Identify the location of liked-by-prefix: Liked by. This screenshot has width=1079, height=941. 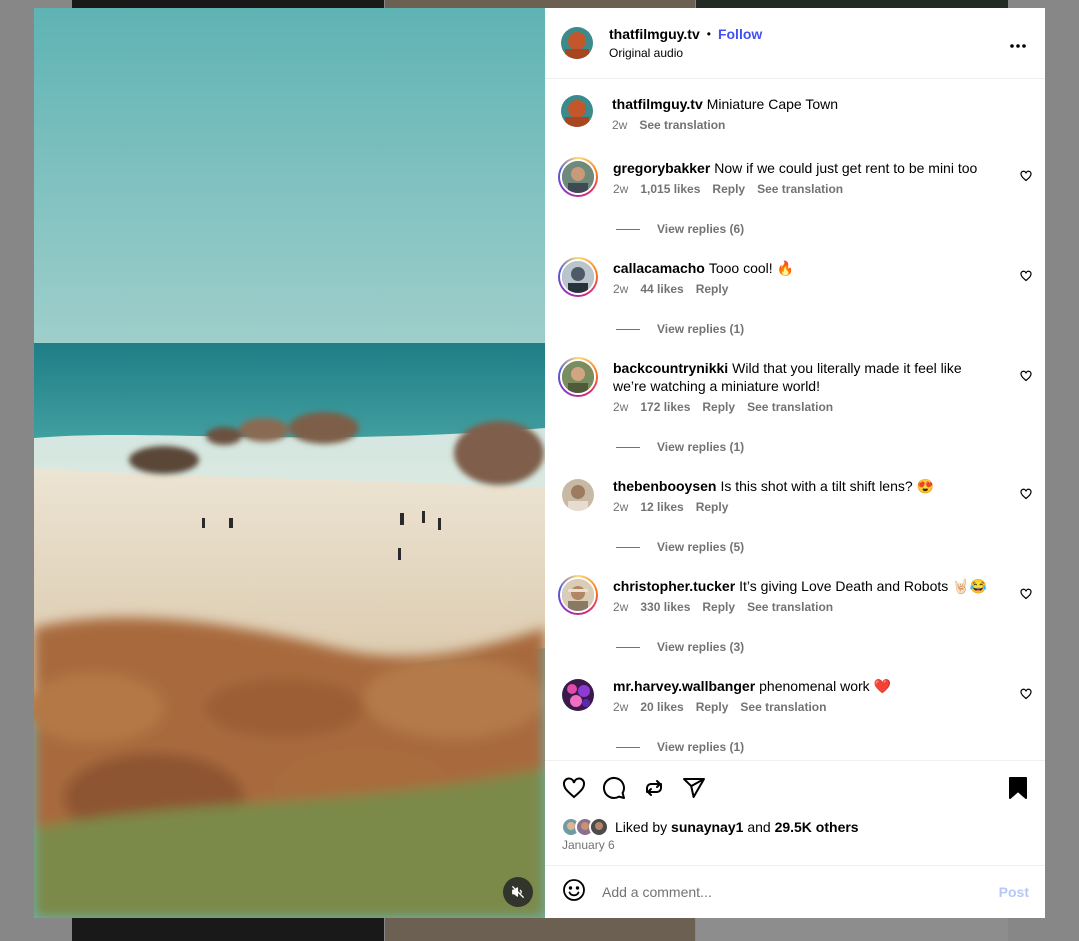
(641, 827).